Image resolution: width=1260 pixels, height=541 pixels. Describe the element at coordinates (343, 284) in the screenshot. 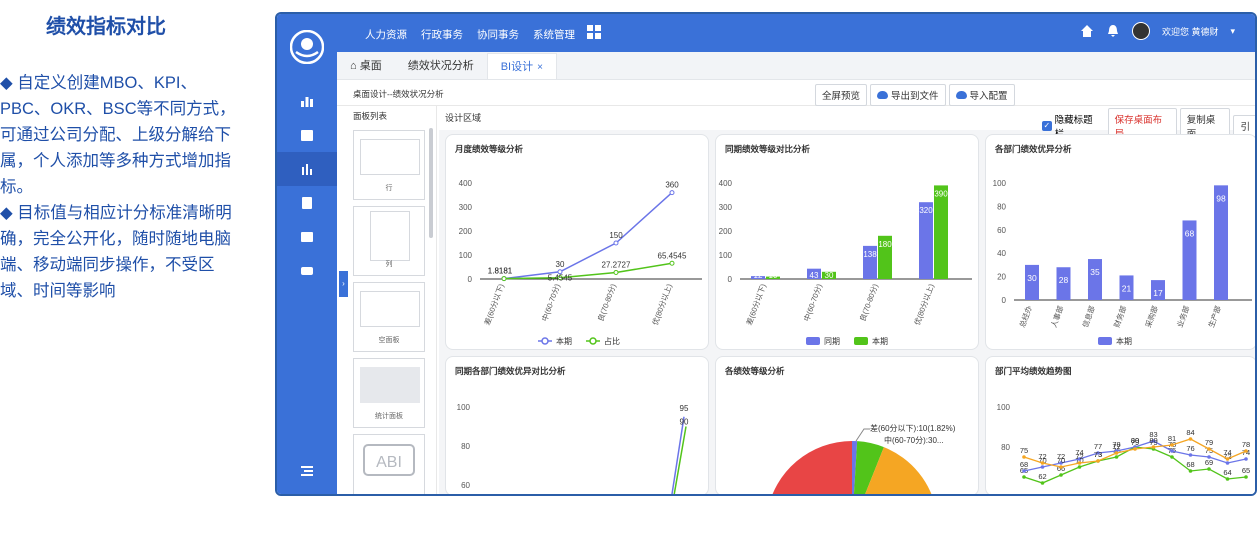

I see `expand-panel-toggle: ›` at that location.